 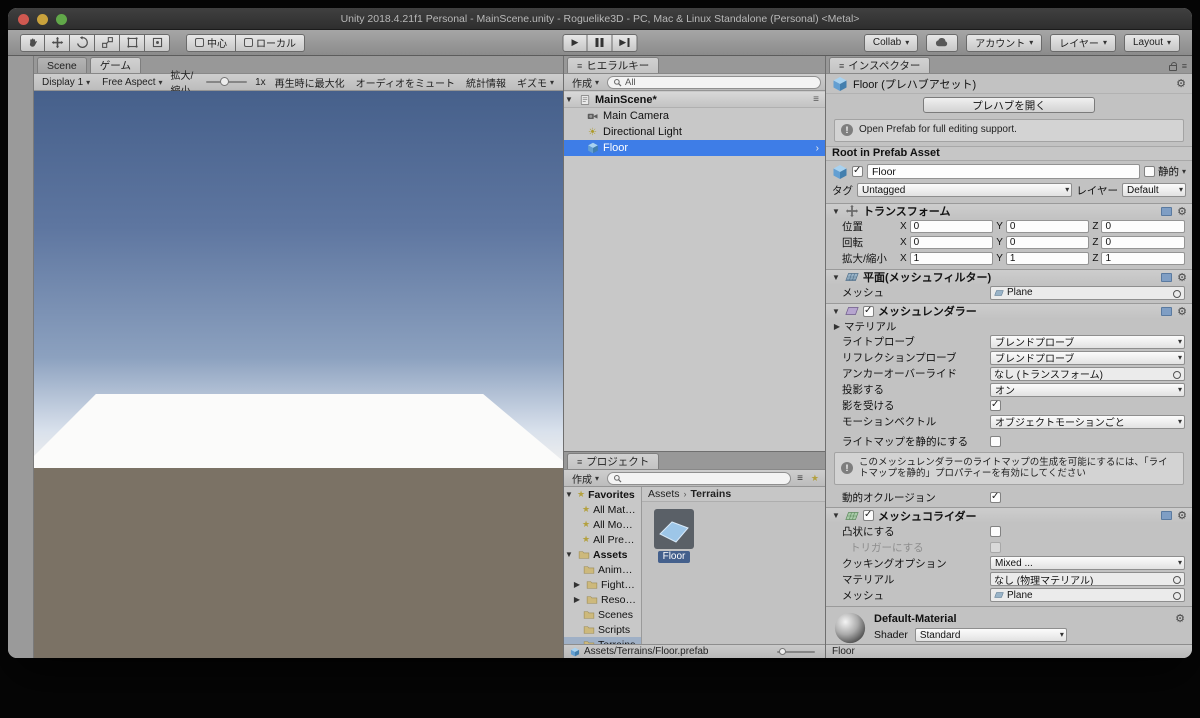 I want to click on rotation-z-field: 0, so click(x=1143, y=242).